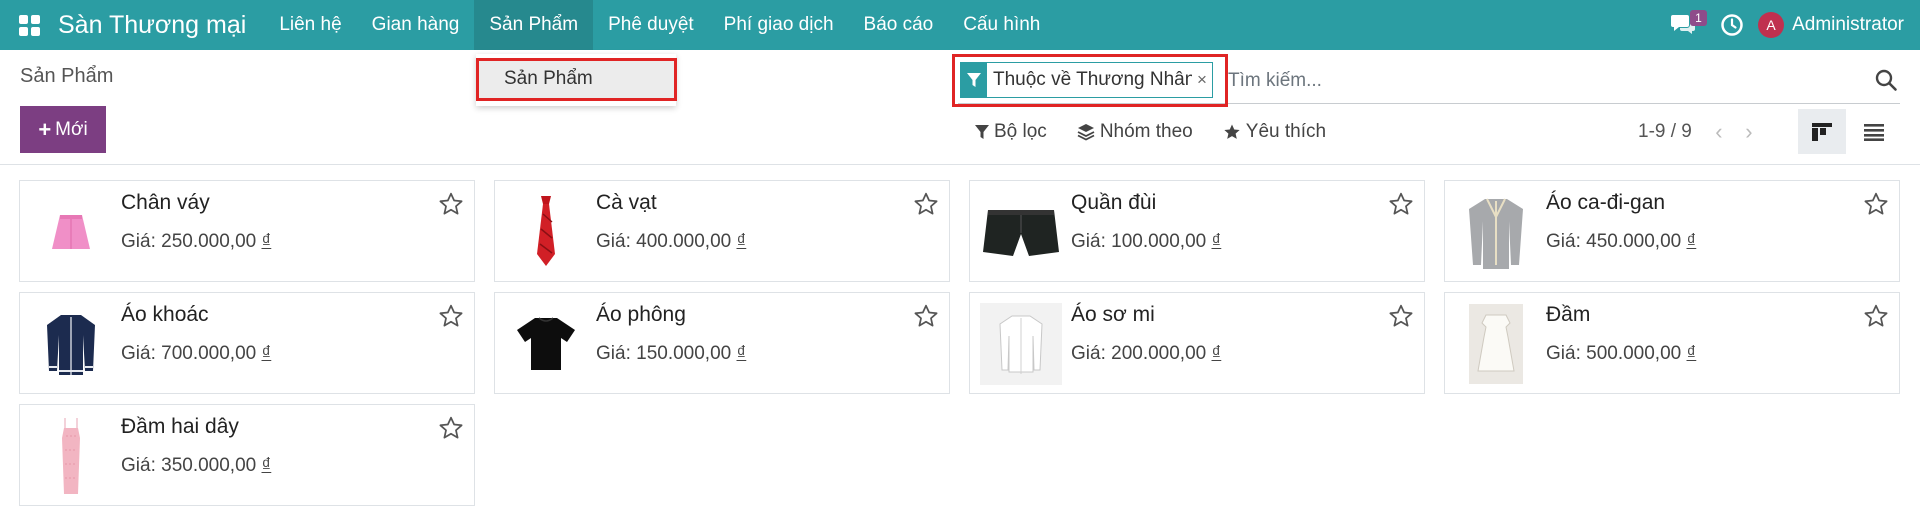 The height and width of the screenshot is (513, 1920). I want to click on kanban-view-button, so click(1822, 131).